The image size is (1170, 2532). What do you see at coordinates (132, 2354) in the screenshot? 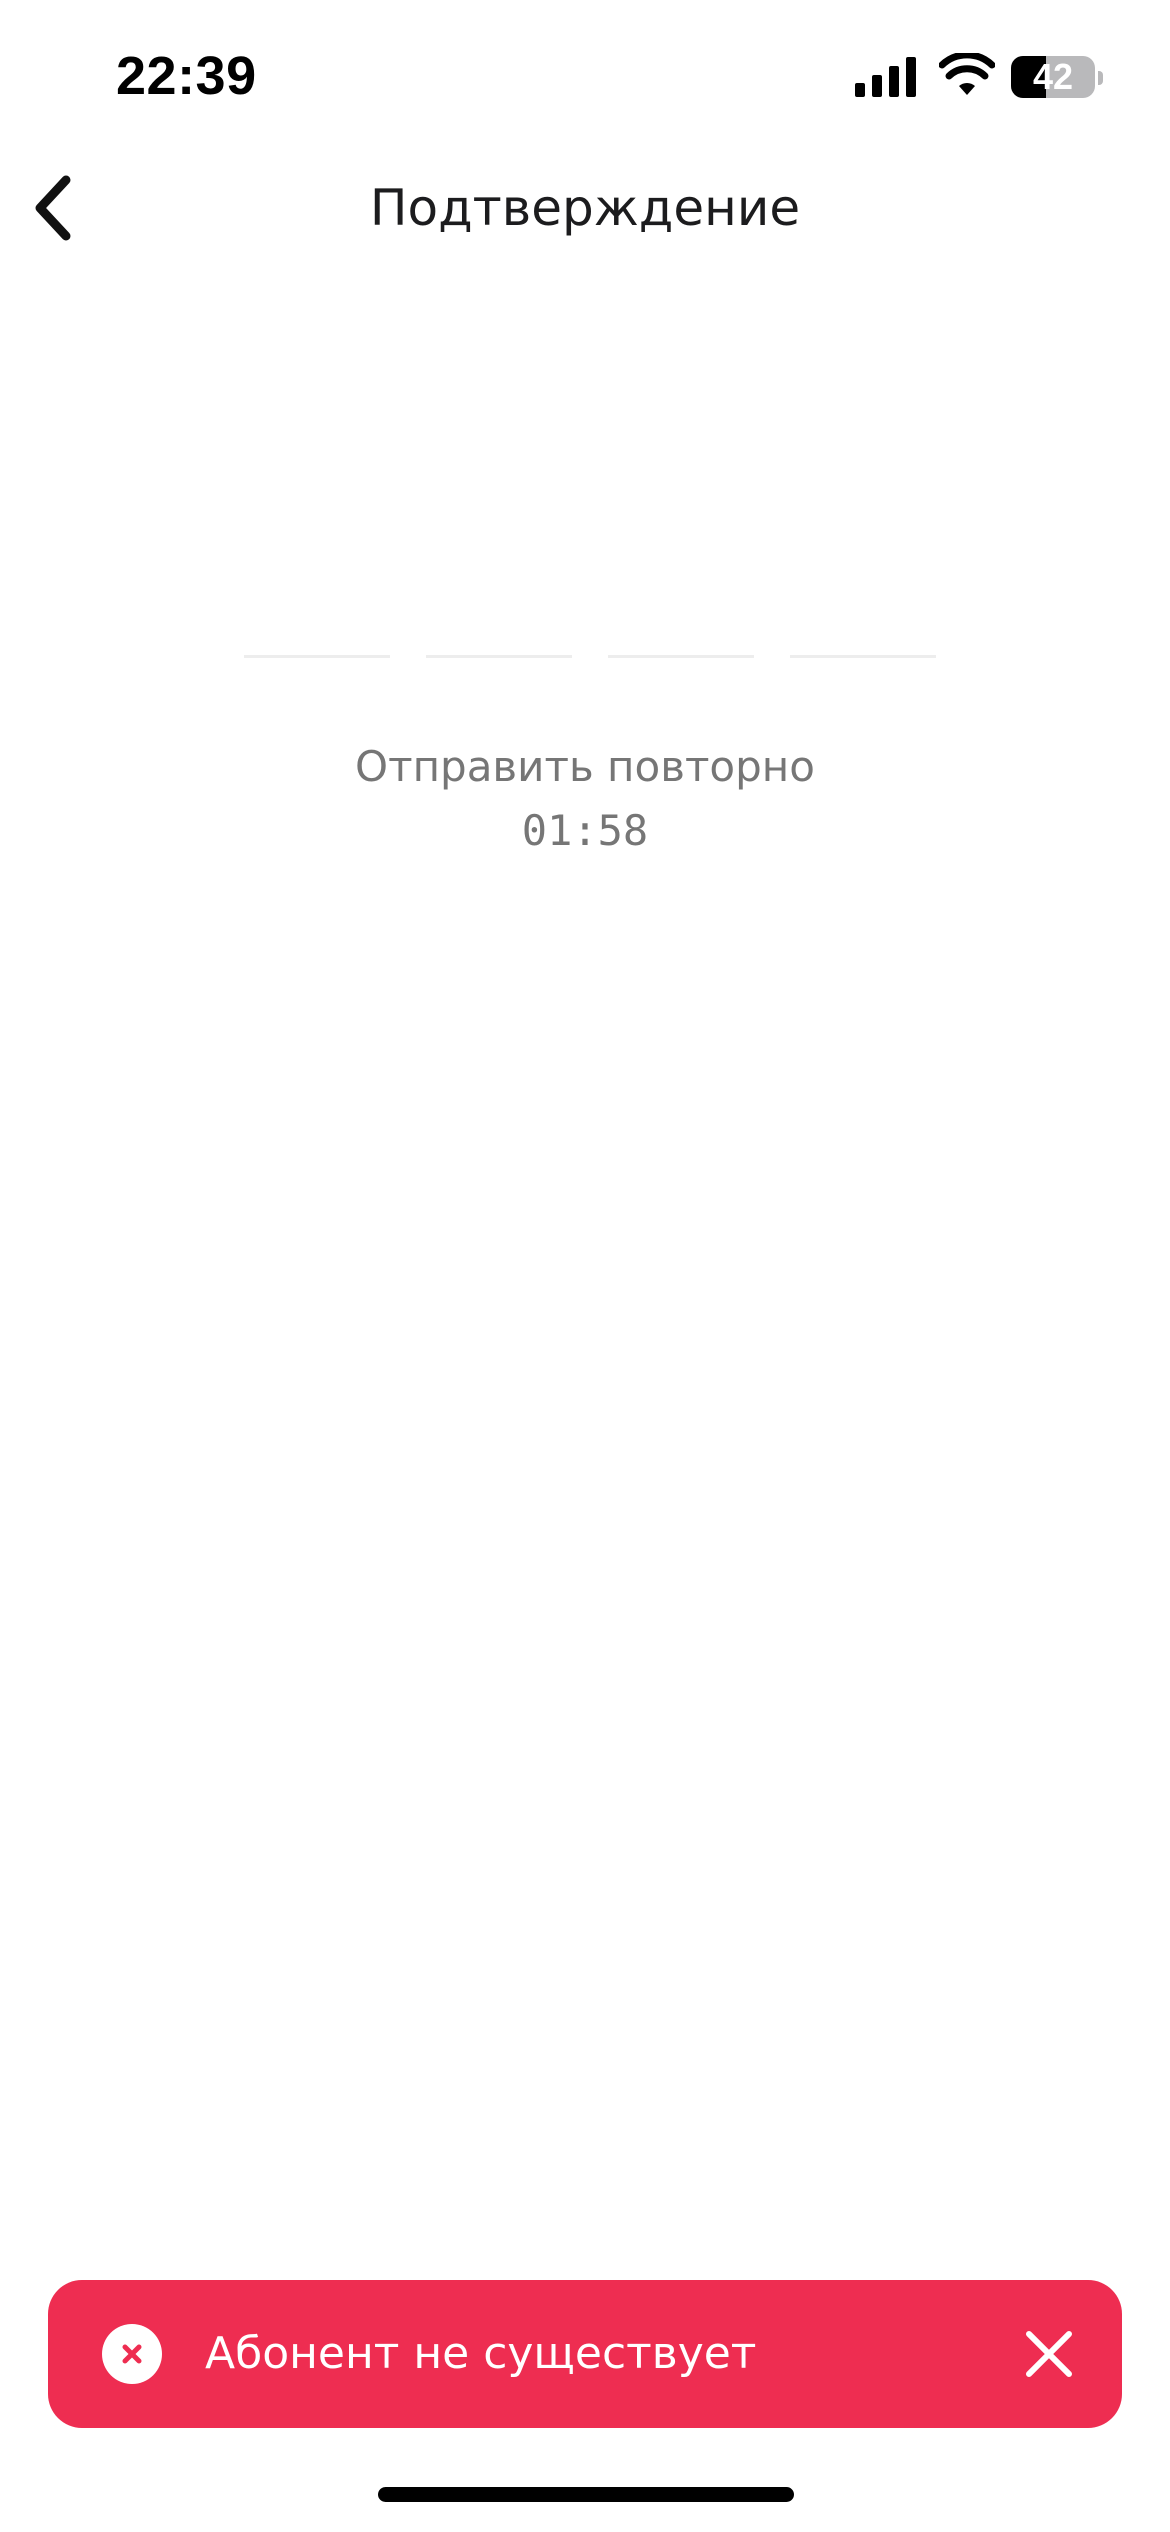
I see `error-circle-icon` at bounding box center [132, 2354].